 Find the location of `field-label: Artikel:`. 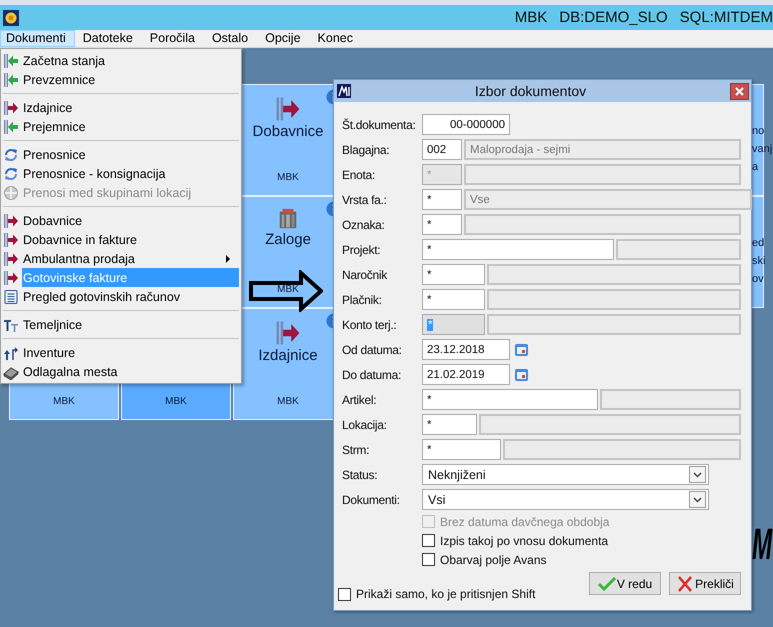

field-label: Artikel: is located at coordinates (360, 399).